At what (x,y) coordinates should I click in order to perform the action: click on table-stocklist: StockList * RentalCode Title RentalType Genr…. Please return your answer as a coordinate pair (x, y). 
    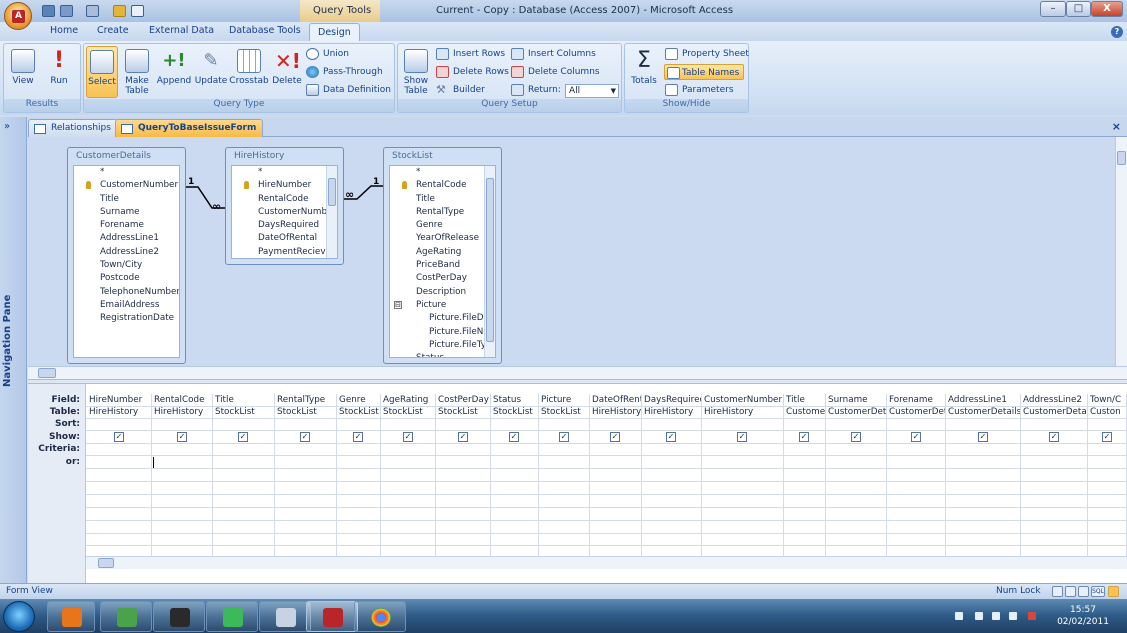
    Looking at the image, I should click on (442, 255).